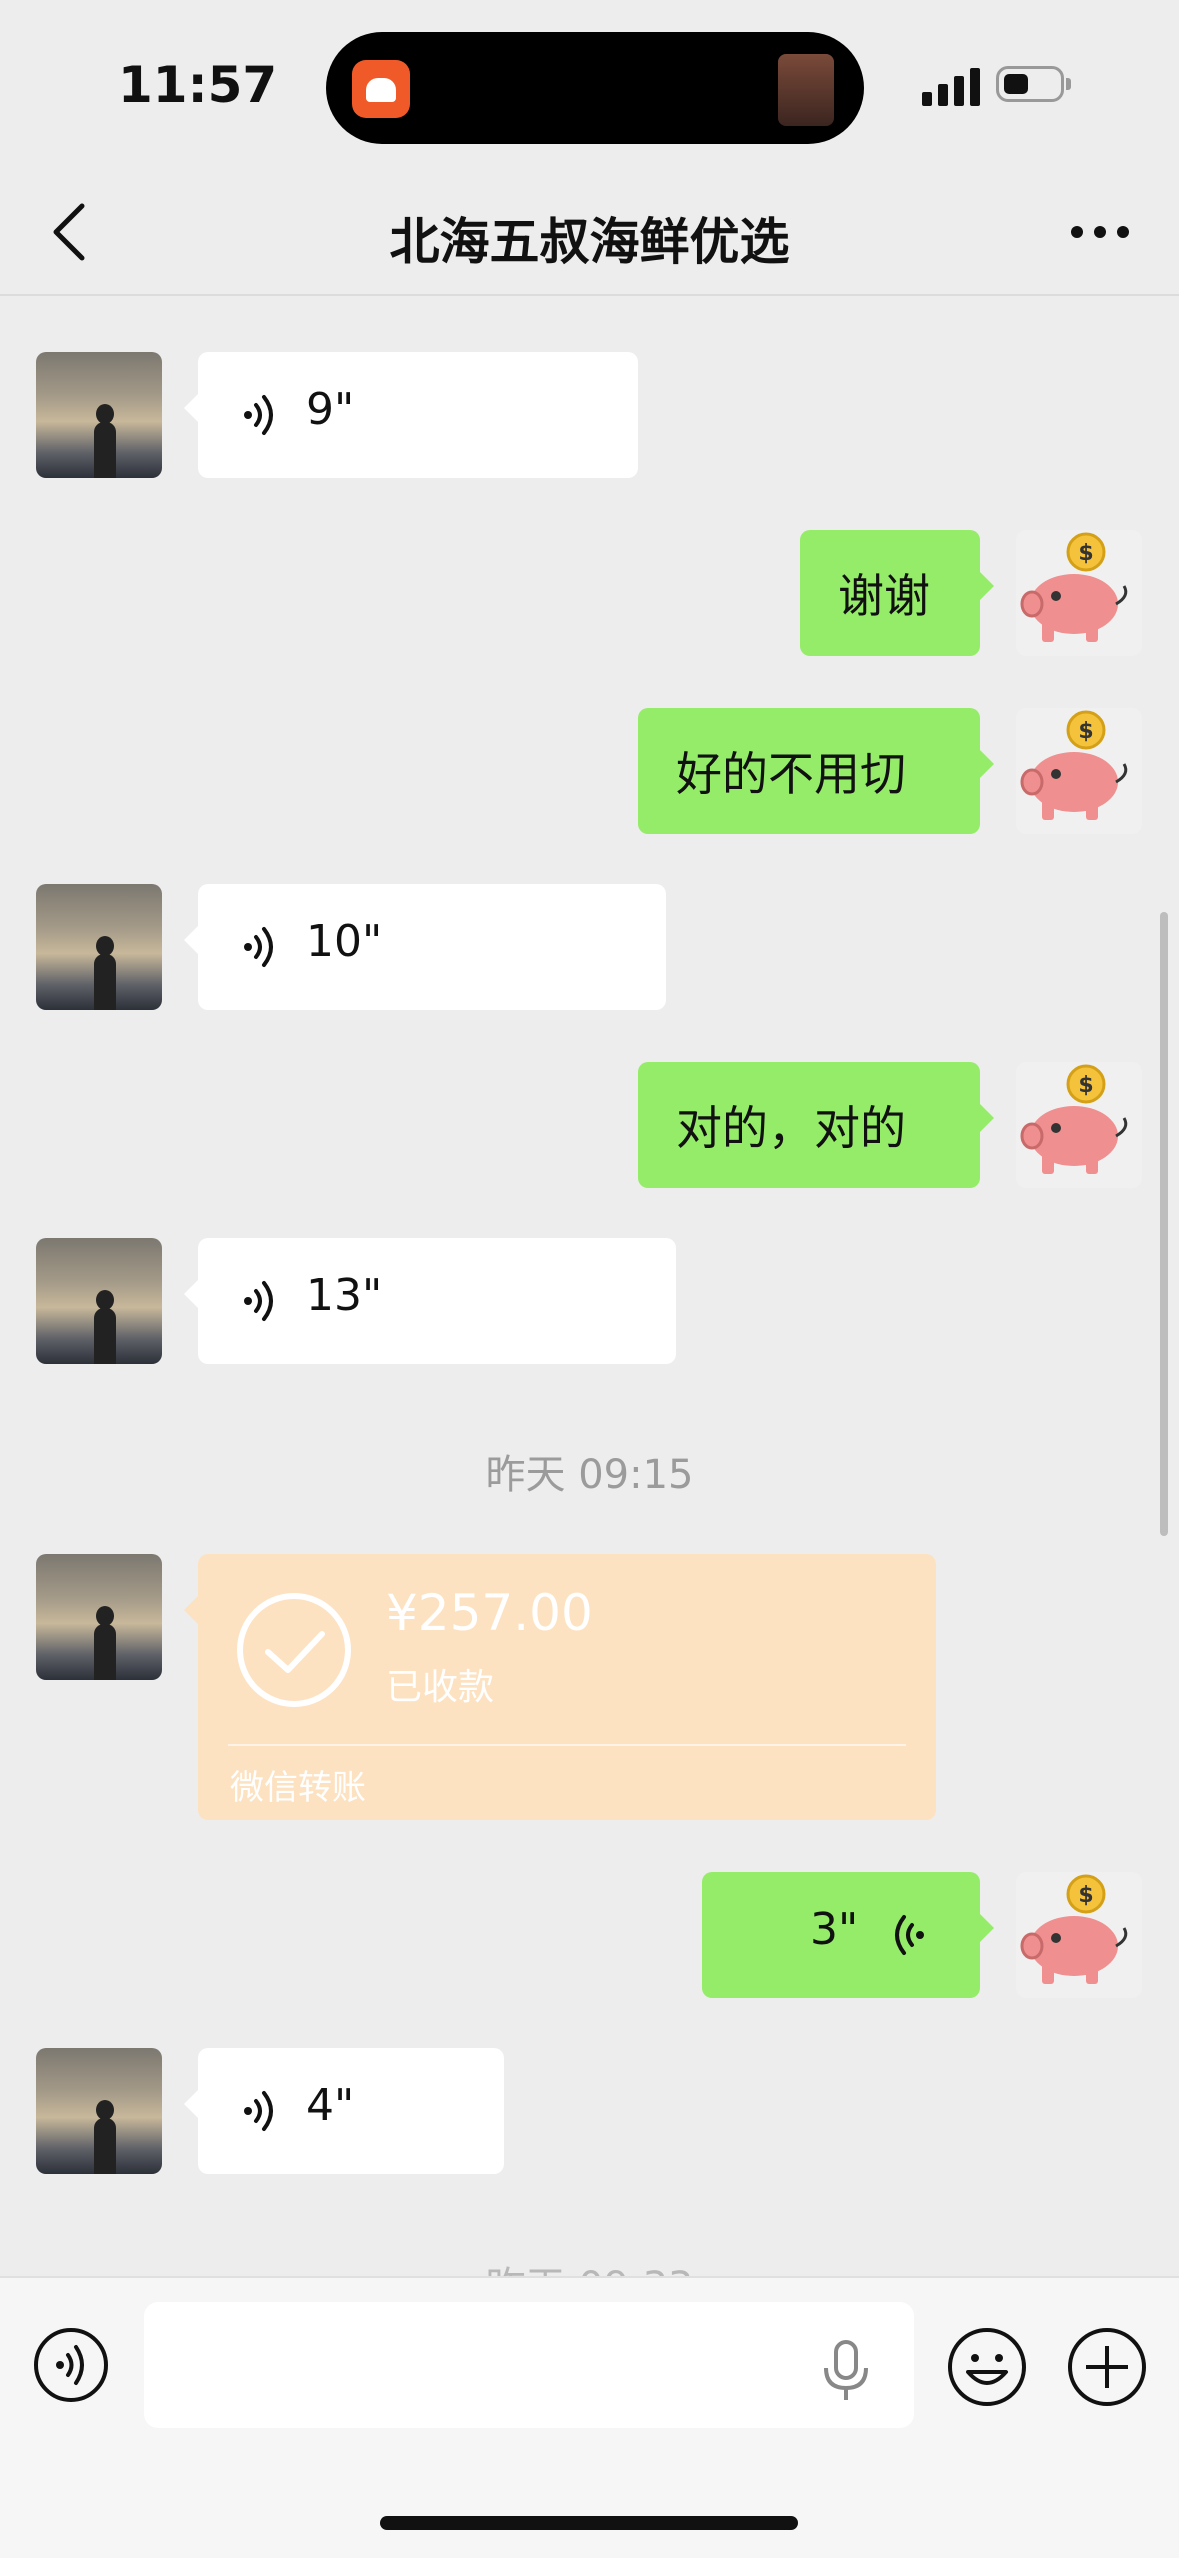  What do you see at coordinates (298, 1788) in the screenshot?
I see `transfer-label: 微信转账` at bounding box center [298, 1788].